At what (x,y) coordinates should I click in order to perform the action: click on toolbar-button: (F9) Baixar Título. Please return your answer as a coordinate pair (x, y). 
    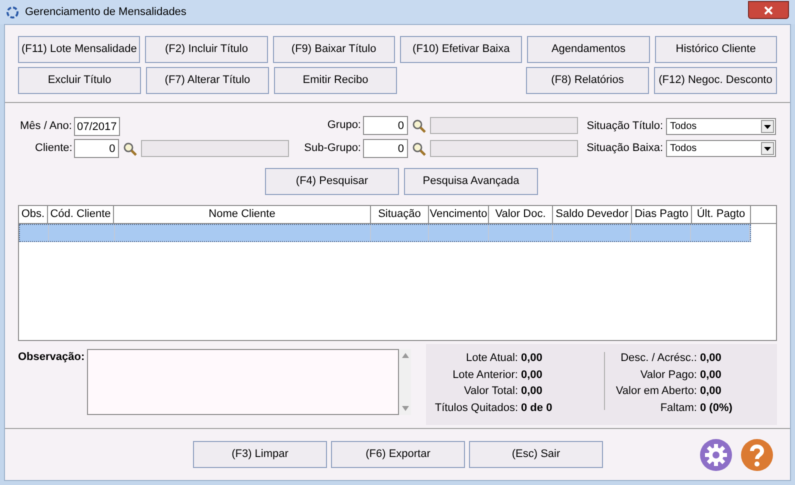
    Looking at the image, I should click on (333, 49).